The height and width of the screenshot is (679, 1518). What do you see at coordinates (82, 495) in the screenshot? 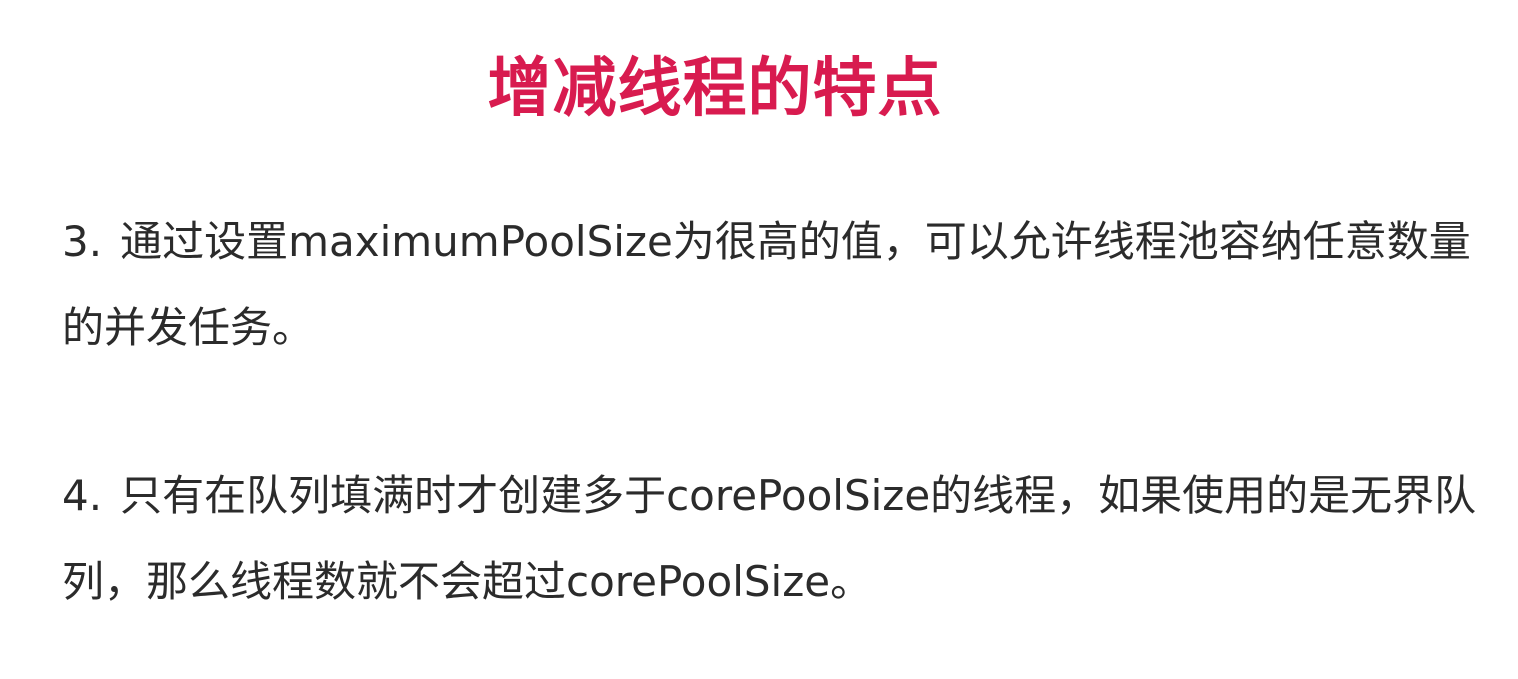
I see `point-number: 4.` at bounding box center [82, 495].